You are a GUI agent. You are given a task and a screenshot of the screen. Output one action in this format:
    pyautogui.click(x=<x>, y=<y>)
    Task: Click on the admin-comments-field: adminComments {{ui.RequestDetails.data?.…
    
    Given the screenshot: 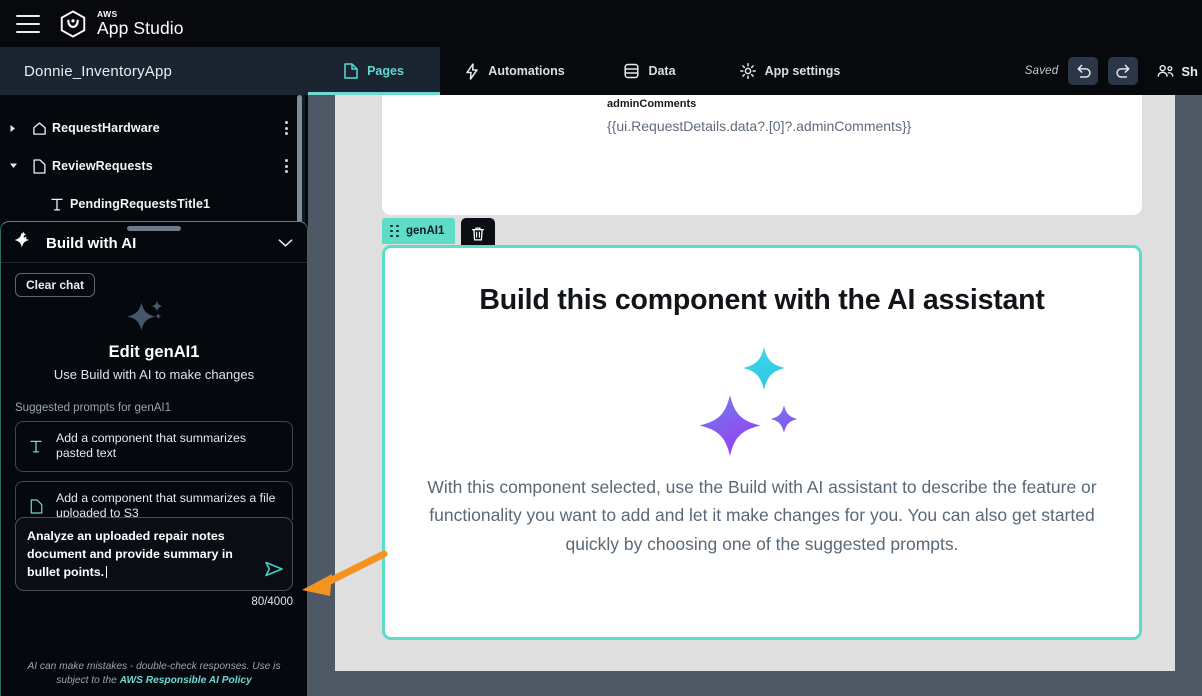 What is the action you would take?
    pyautogui.click(x=772, y=117)
    